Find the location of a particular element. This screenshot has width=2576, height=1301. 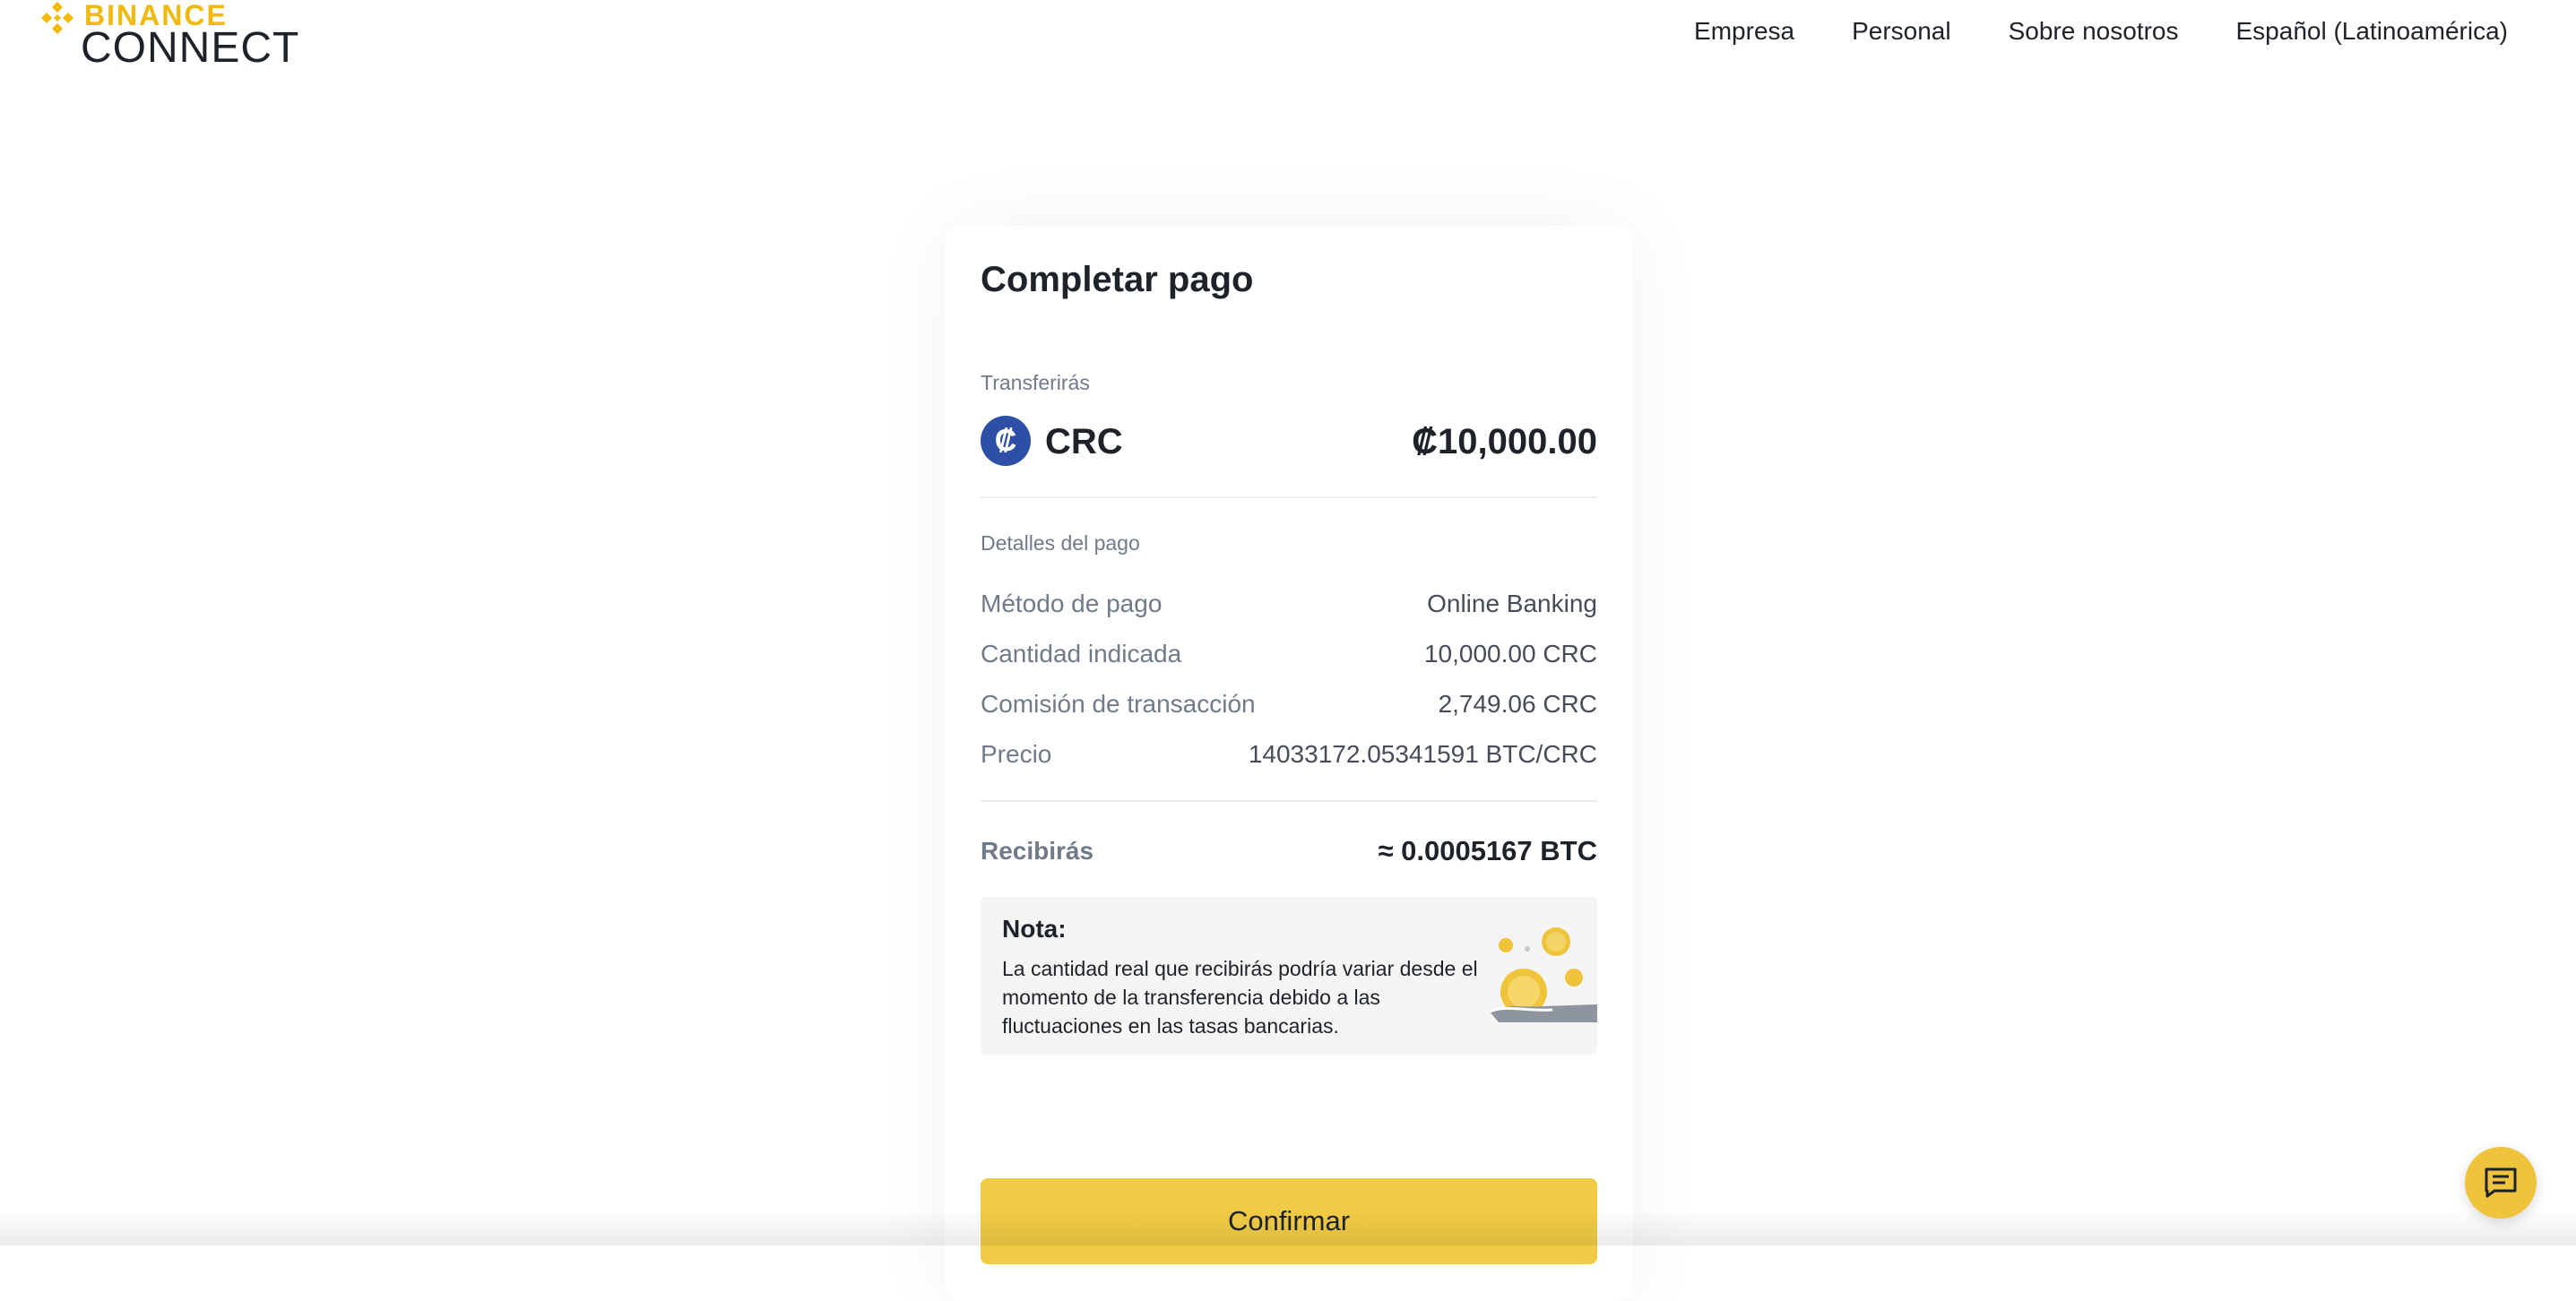

detail-row-amount: Cantidad indicada 10,000.00 CRC is located at coordinates (1289, 654).